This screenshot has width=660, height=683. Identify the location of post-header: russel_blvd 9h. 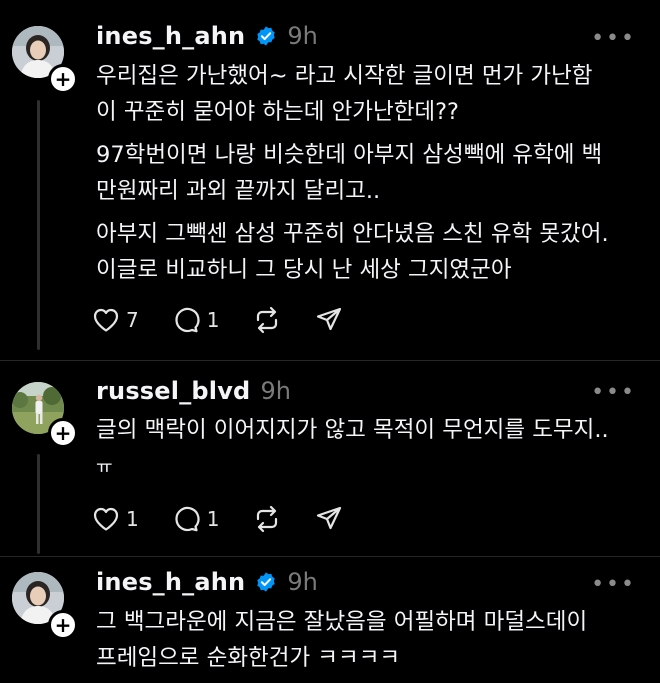
(193, 391).